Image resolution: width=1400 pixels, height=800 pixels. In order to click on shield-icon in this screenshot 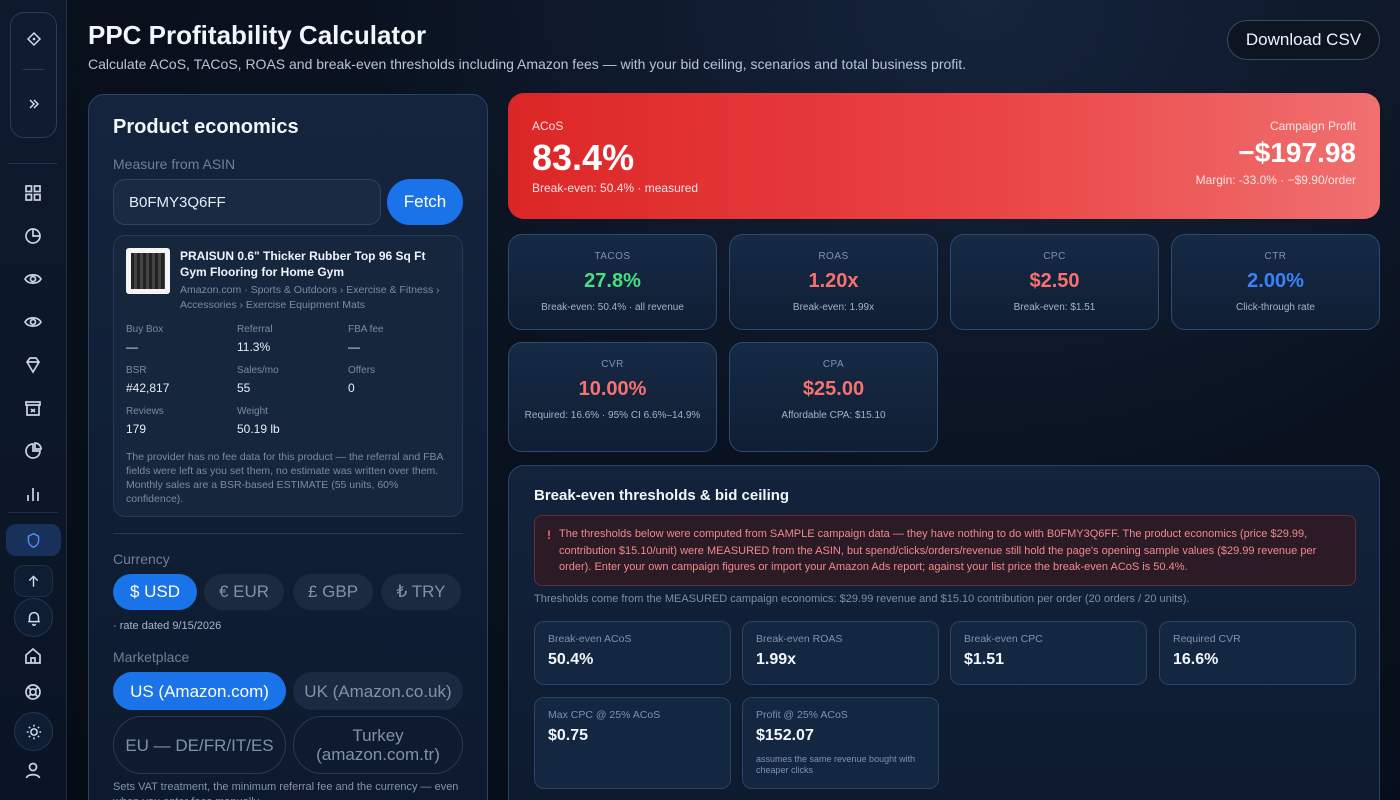, I will do `click(33, 540)`.